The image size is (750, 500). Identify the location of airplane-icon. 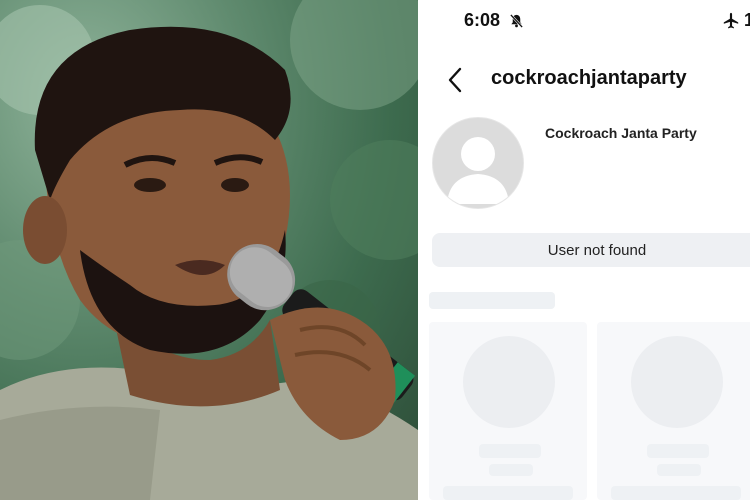
(731, 20).